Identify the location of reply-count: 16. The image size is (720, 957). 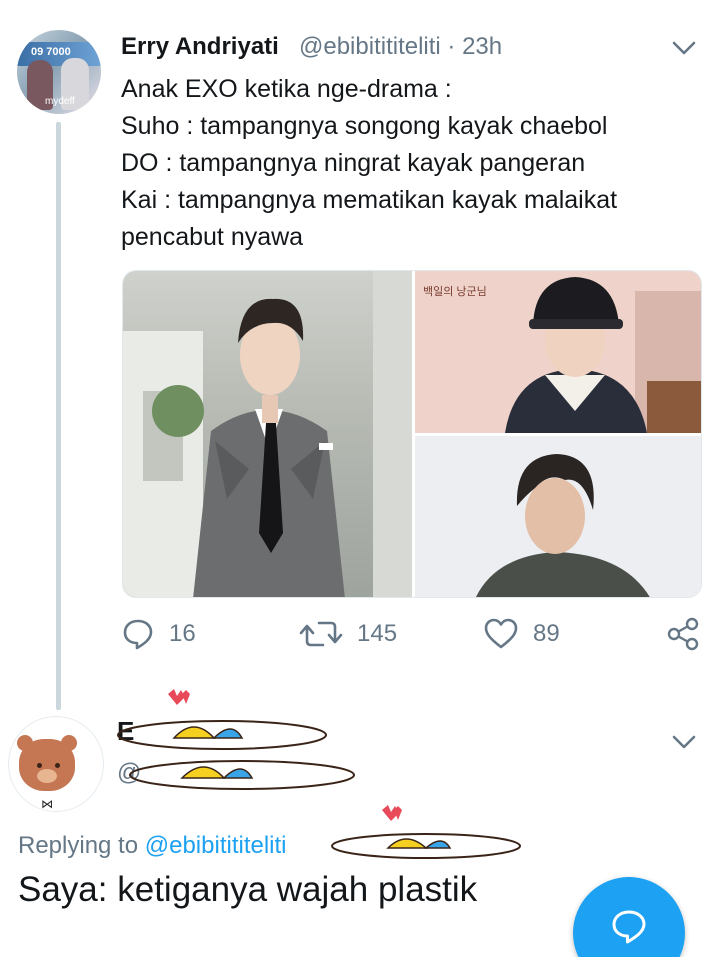
(182, 633).